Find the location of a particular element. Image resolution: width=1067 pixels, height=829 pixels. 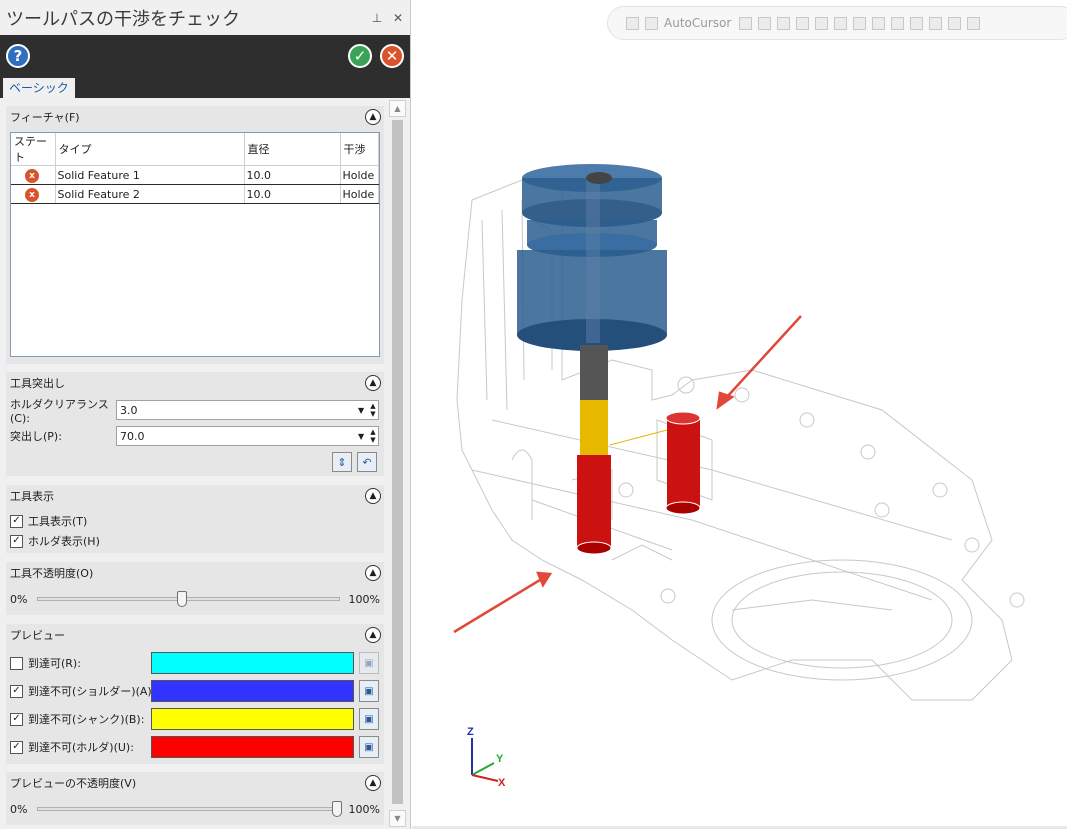

col-state: ステート is located at coordinates (33, 149).